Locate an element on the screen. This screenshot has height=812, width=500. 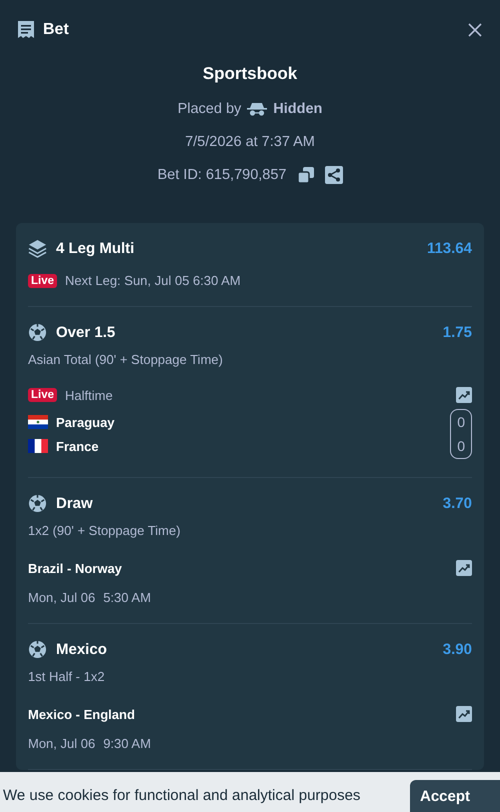
market-name: 1x2 (90' + Stoppage Time) is located at coordinates (105, 530).